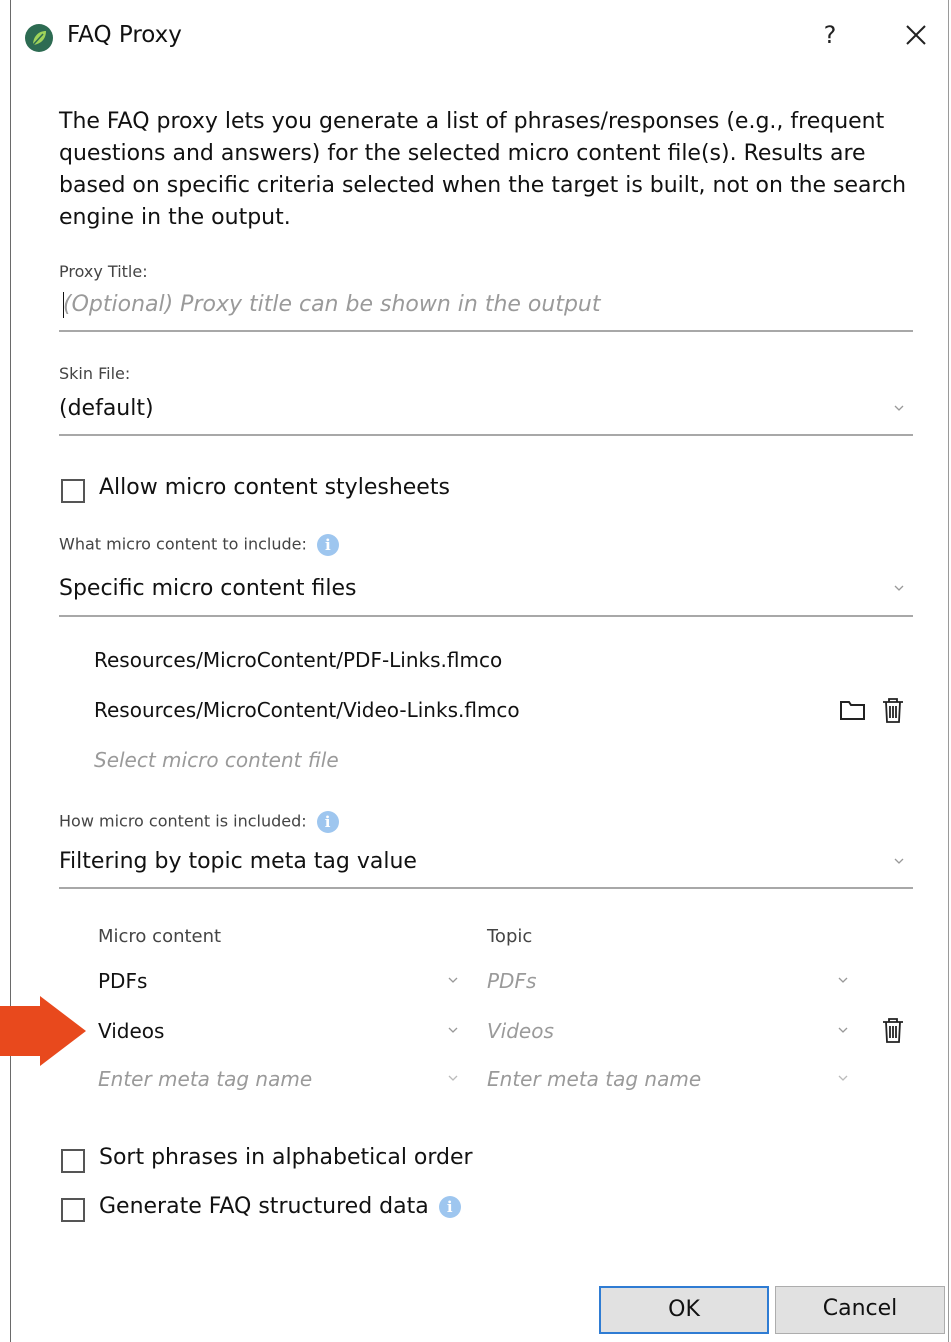 The height and width of the screenshot is (1342, 951). I want to click on how-content-label: How micro content is included: i, so click(199, 822).